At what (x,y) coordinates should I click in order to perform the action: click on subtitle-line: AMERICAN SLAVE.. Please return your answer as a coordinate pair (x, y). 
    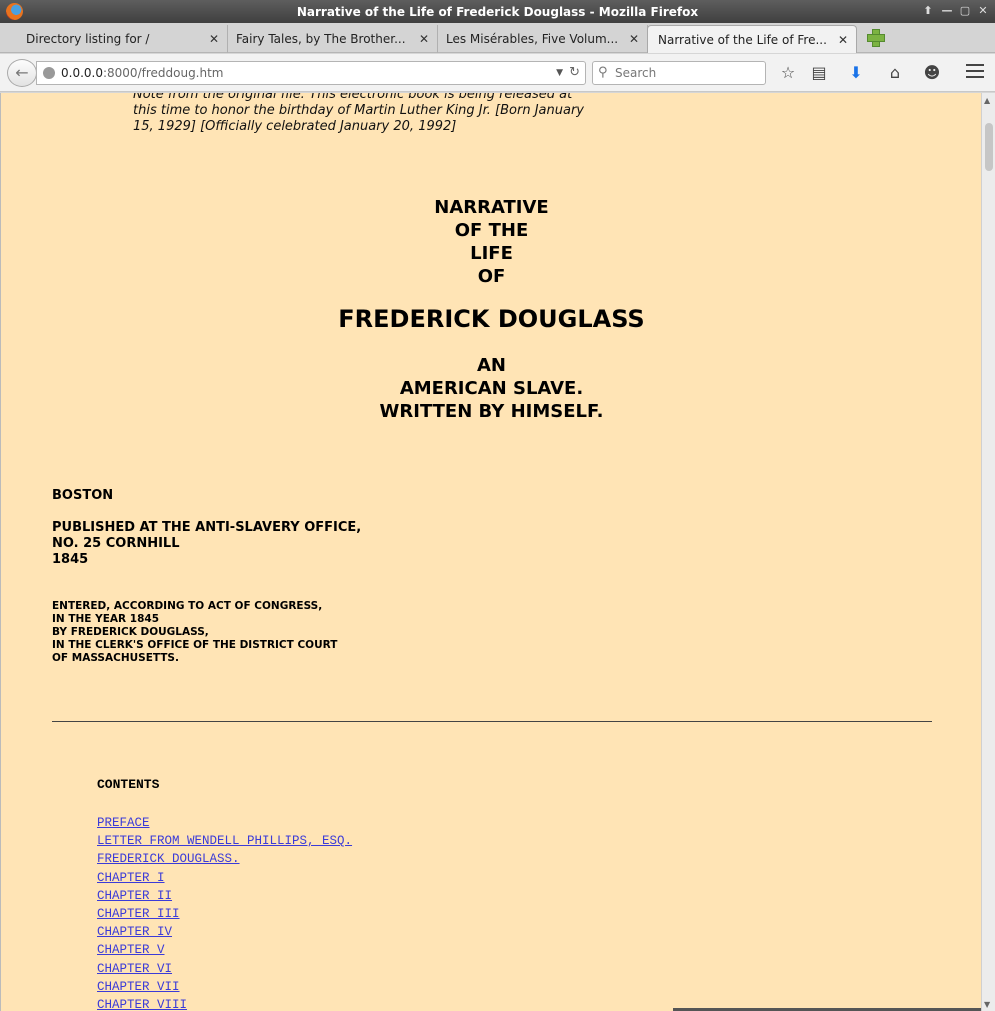
    Looking at the image, I should click on (491, 388).